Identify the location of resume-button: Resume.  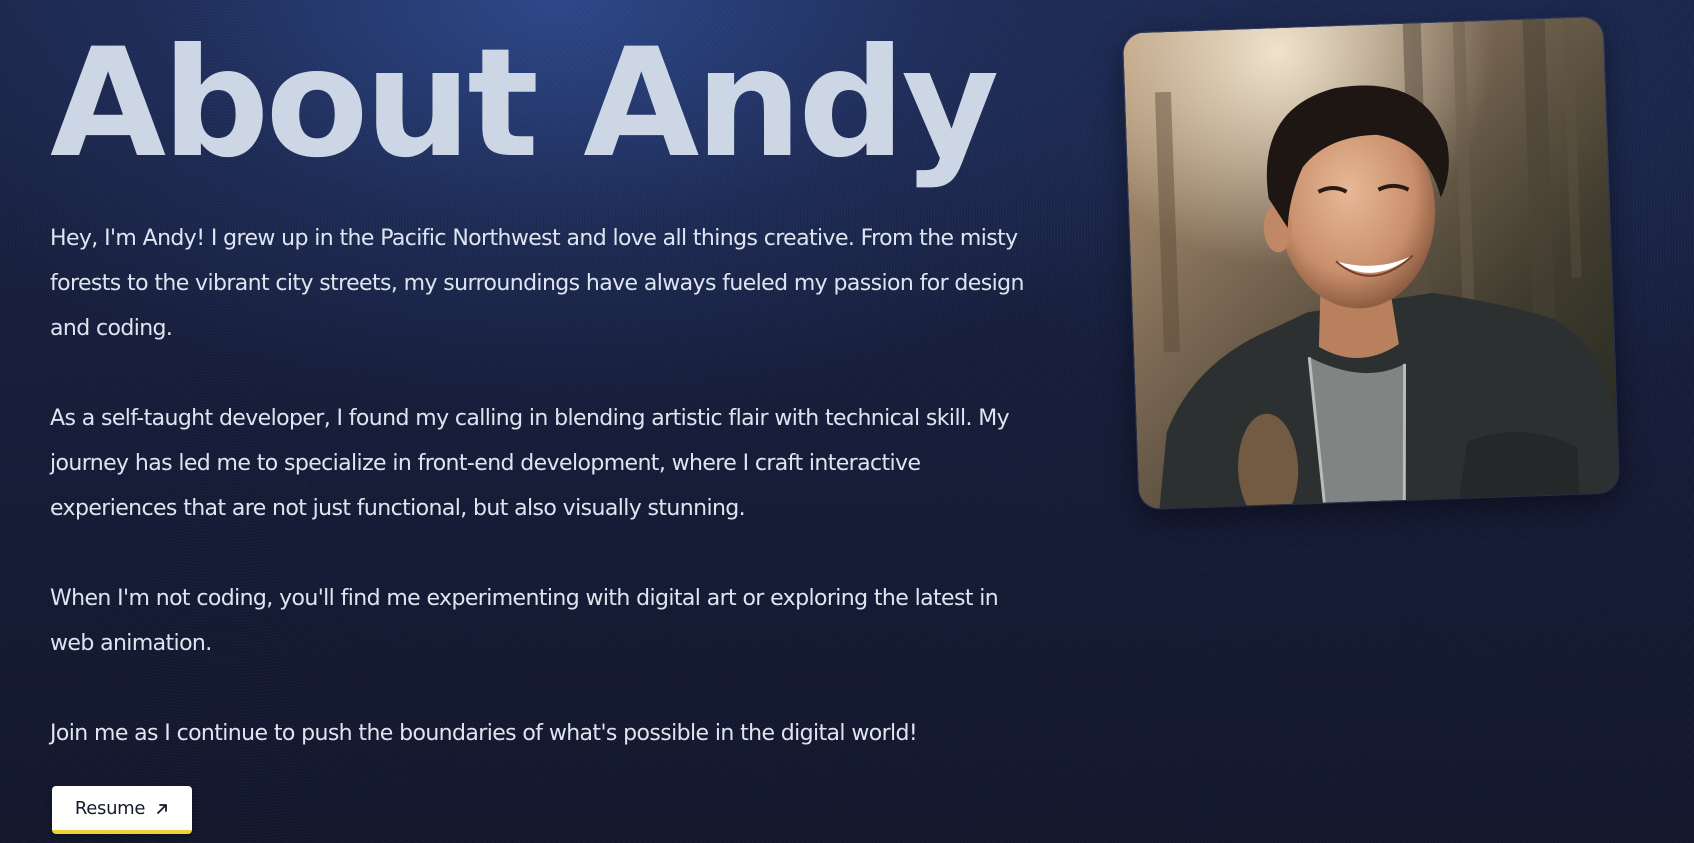
(122, 810).